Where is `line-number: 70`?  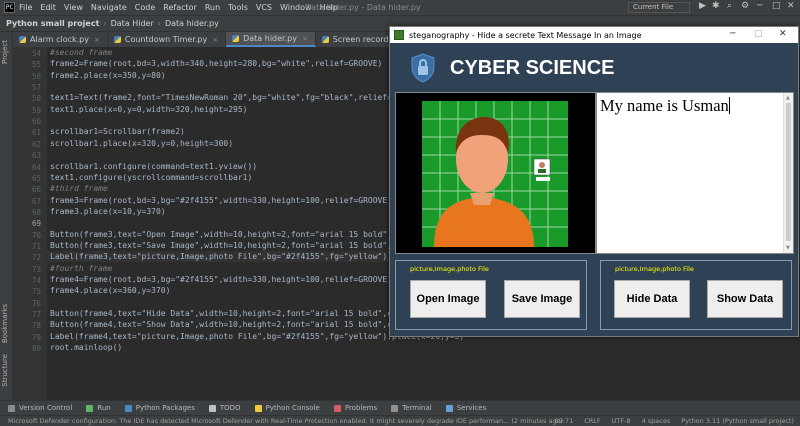
line-number: 70 is located at coordinates (36, 235).